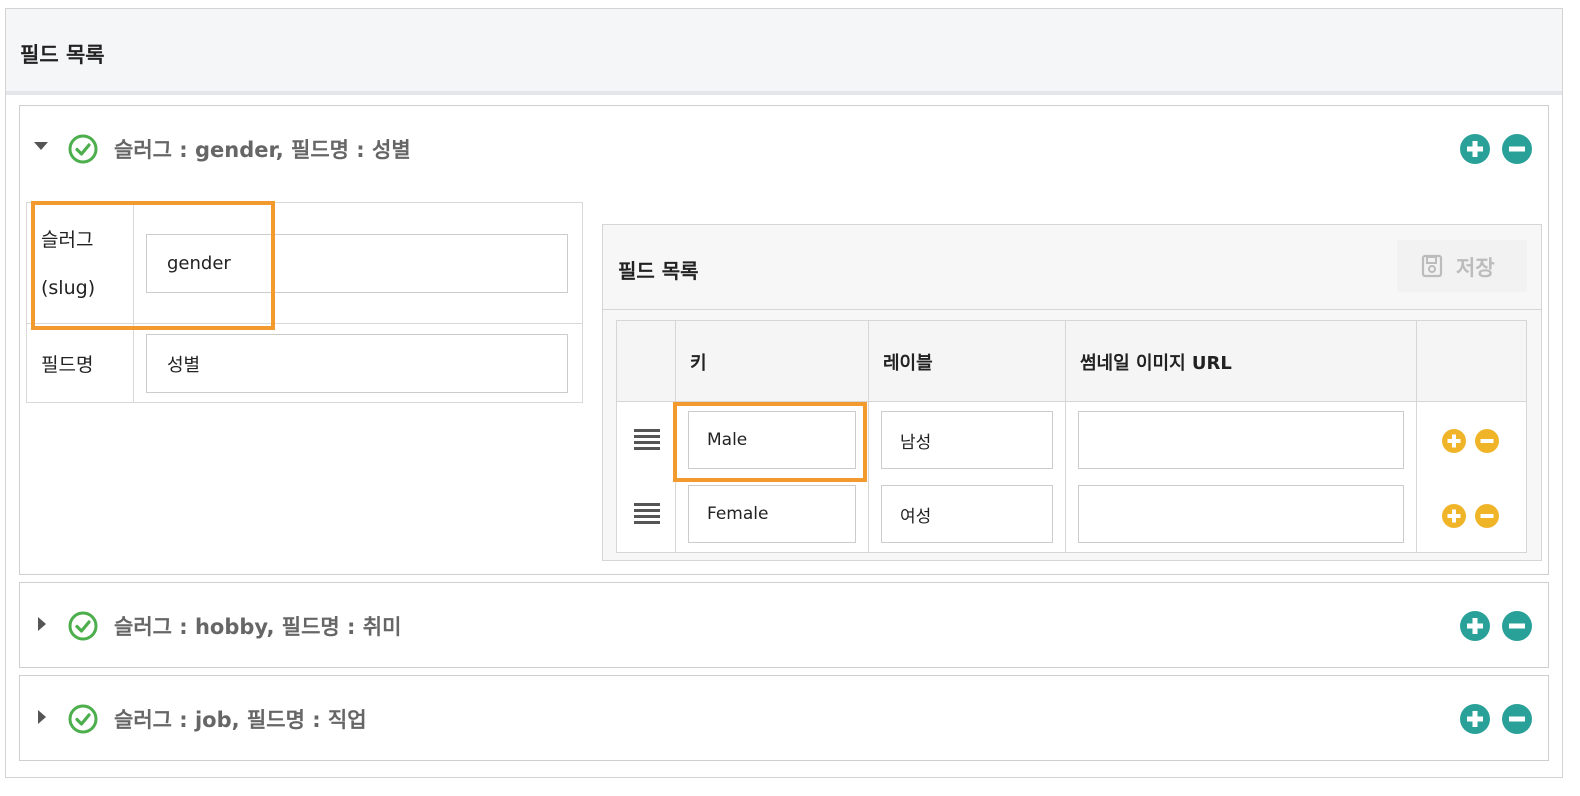 The image size is (1580, 796). I want to click on panel-header: 슬러그 : job, 필드명 : 직업, so click(784, 720).